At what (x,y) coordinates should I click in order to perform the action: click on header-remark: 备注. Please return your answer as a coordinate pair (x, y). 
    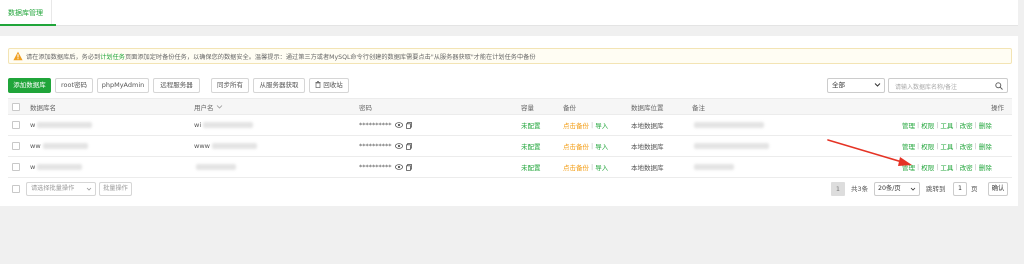
    Looking at the image, I should click on (698, 107).